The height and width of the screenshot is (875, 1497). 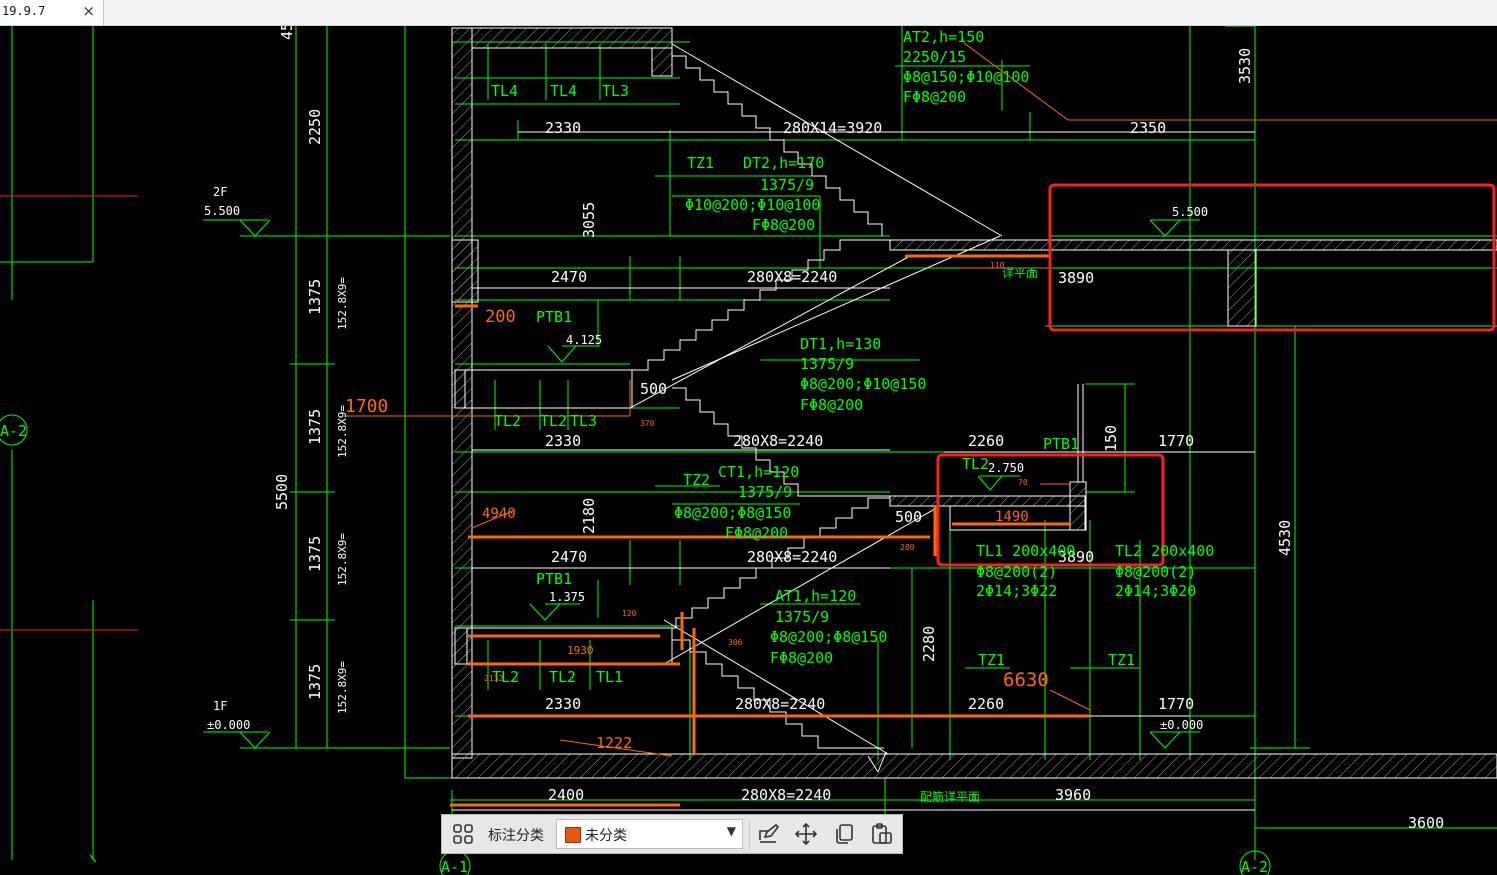 What do you see at coordinates (228, 725) in the screenshot?
I see `level-1f-elev: ±0.000` at bounding box center [228, 725].